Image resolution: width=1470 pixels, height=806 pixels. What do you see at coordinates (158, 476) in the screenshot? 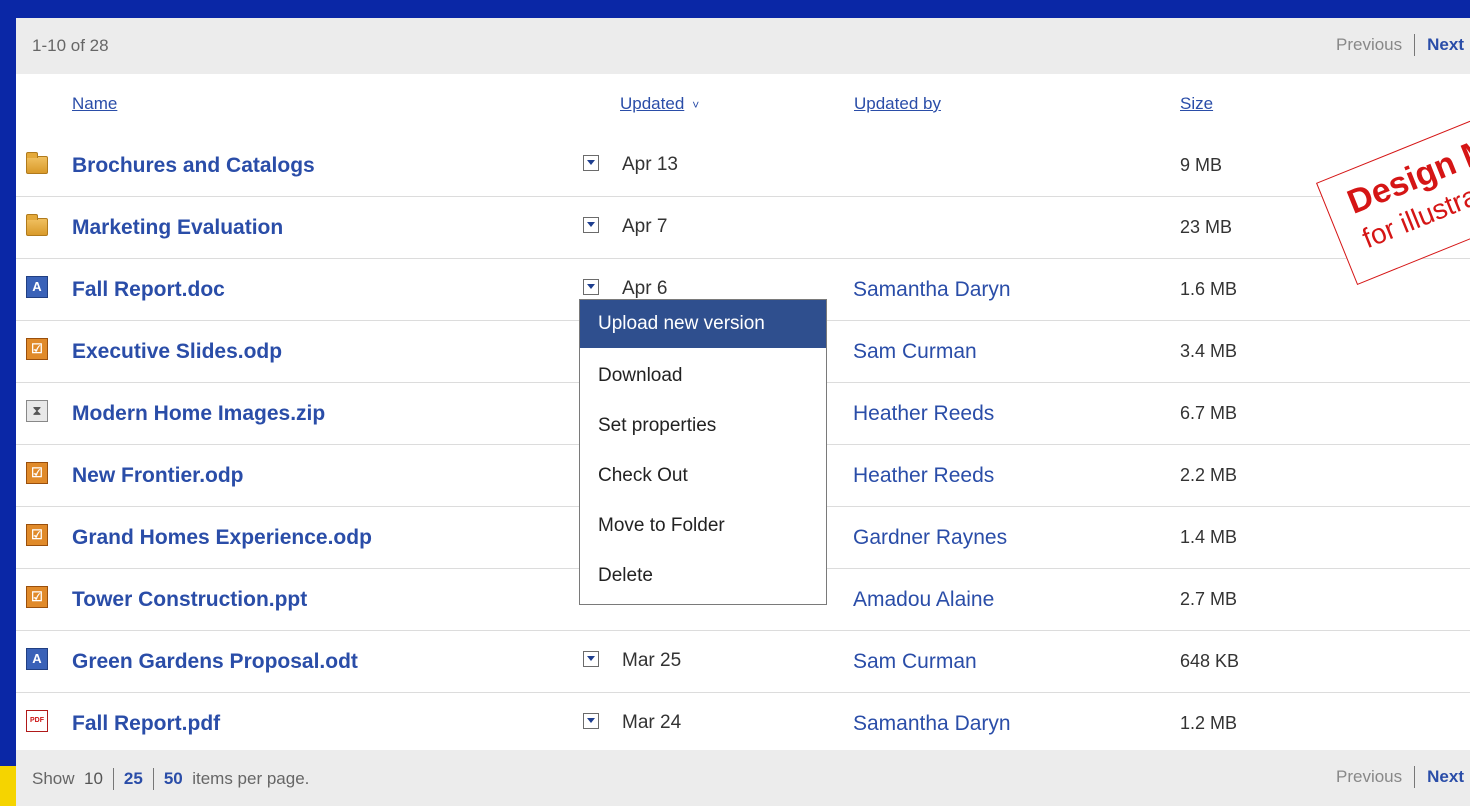
I see `file-name-link: New Frontier.odp` at bounding box center [158, 476].